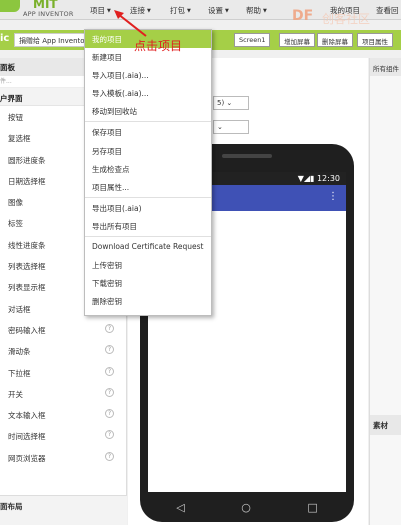  I want to click on palette-item-label: 复选框, so click(19, 139).